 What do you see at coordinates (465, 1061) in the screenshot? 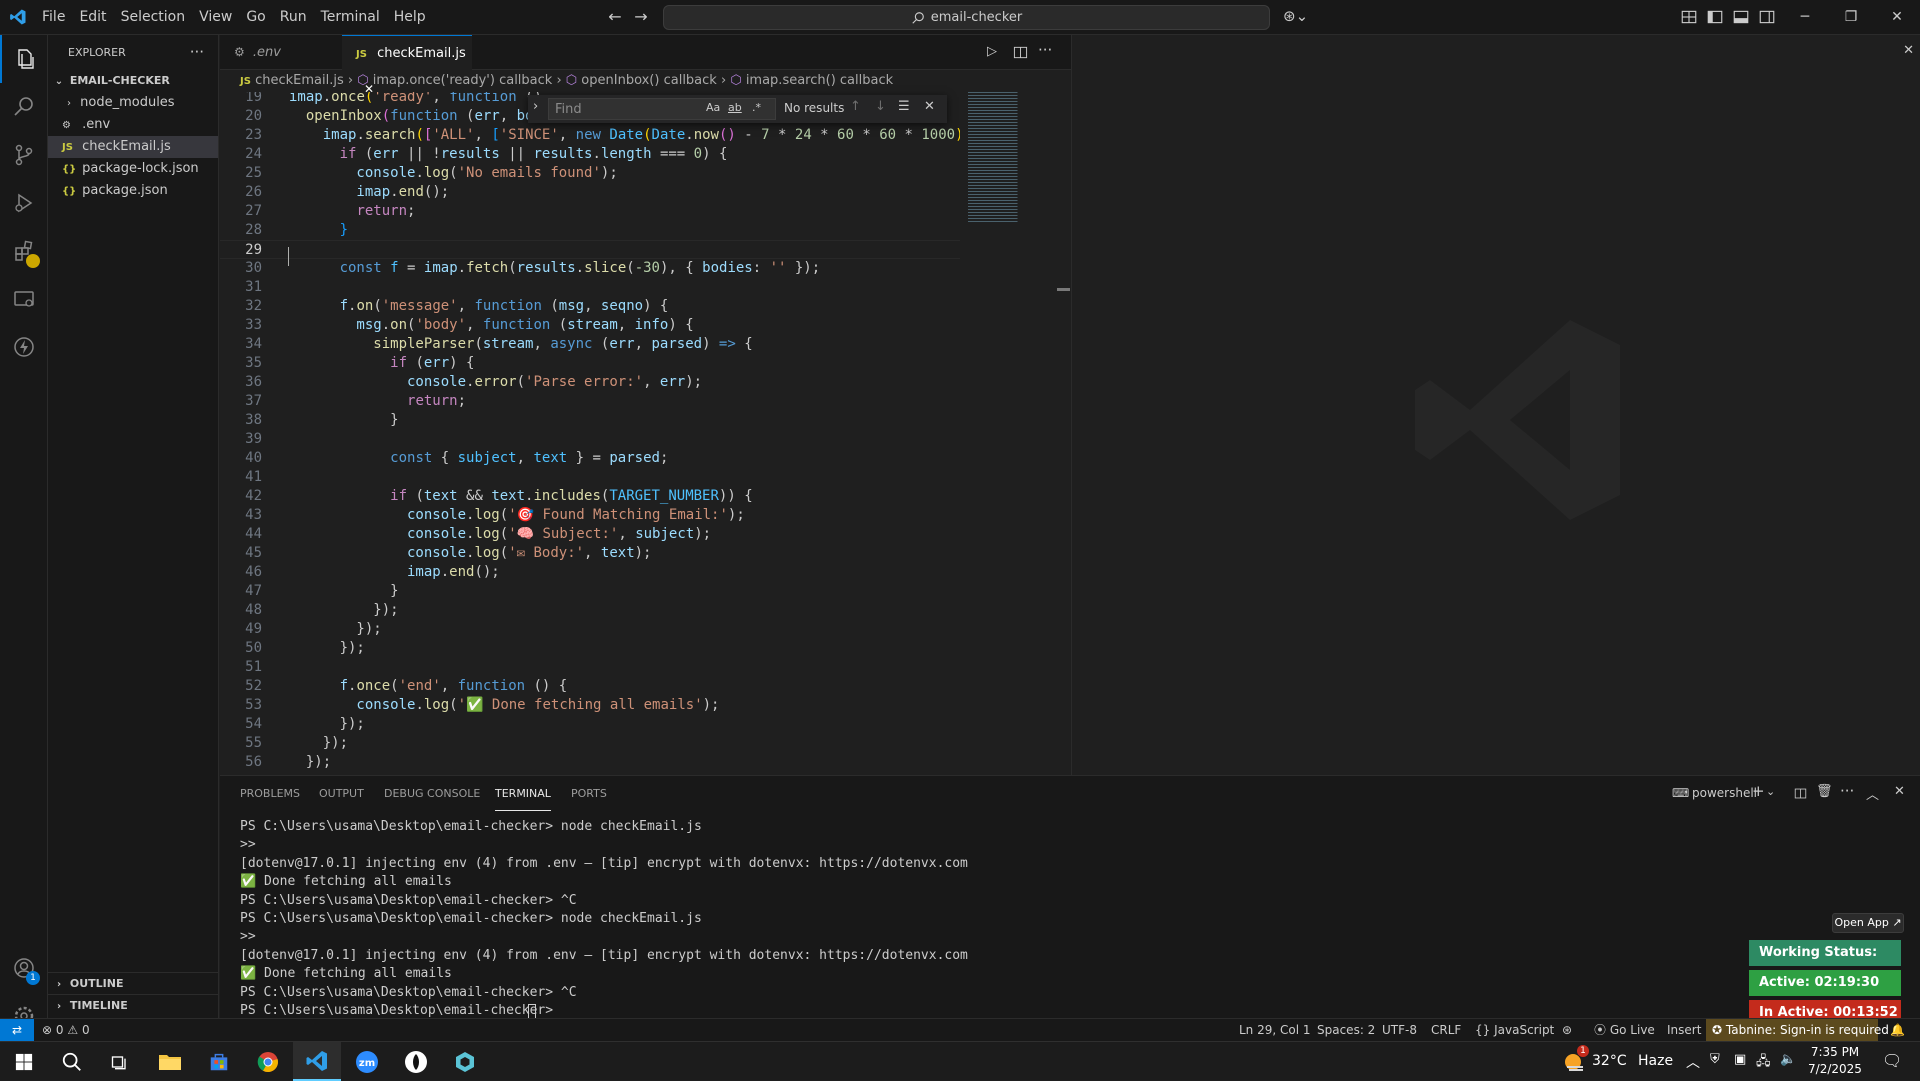
I see `app-hex-icon` at bounding box center [465, 1061].